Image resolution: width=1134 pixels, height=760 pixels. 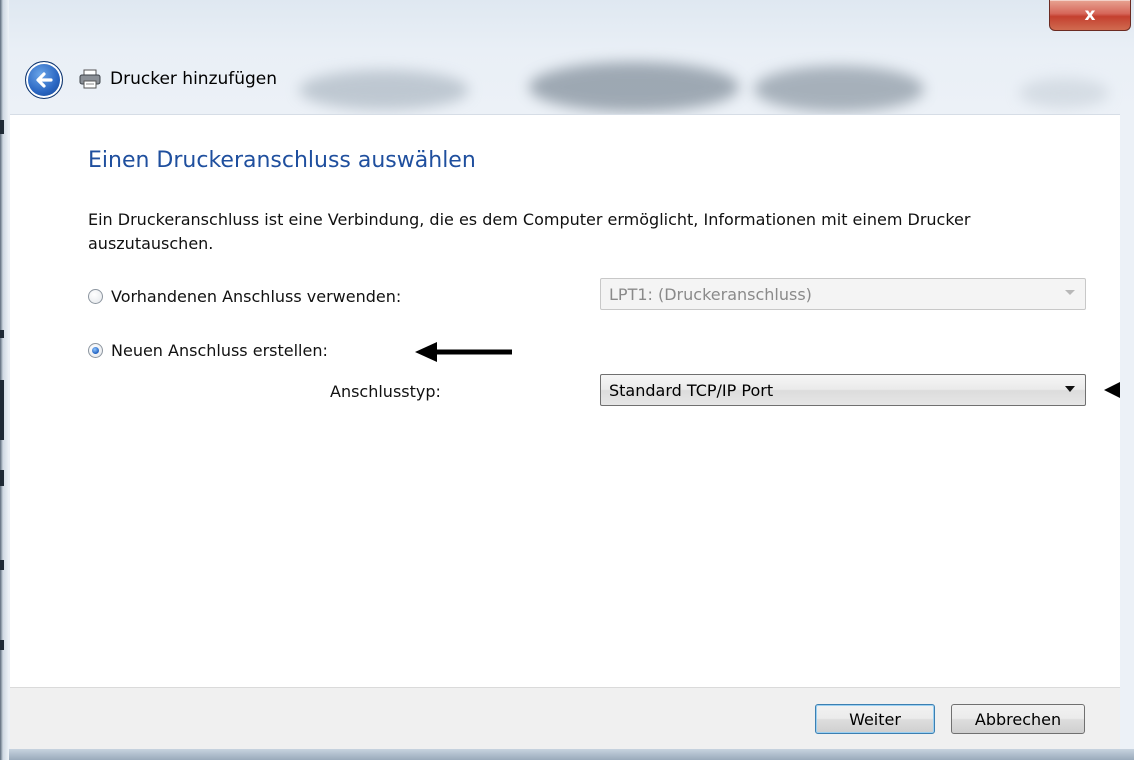 What do you see at coordinates (256, 296) in the screenshot?
I see `existing-port-label: Vorhandenen Anschluss verwenden:` at bounding box center [256, 296].